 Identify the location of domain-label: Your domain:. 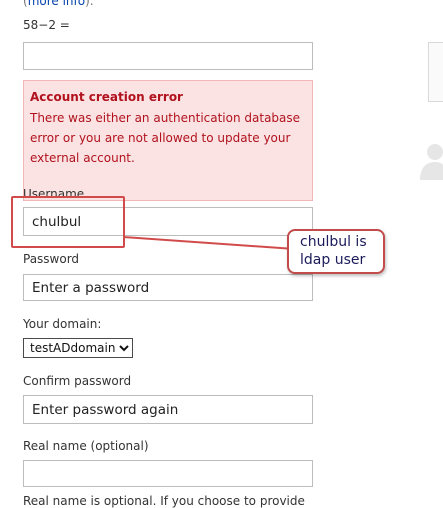
(62, 324).